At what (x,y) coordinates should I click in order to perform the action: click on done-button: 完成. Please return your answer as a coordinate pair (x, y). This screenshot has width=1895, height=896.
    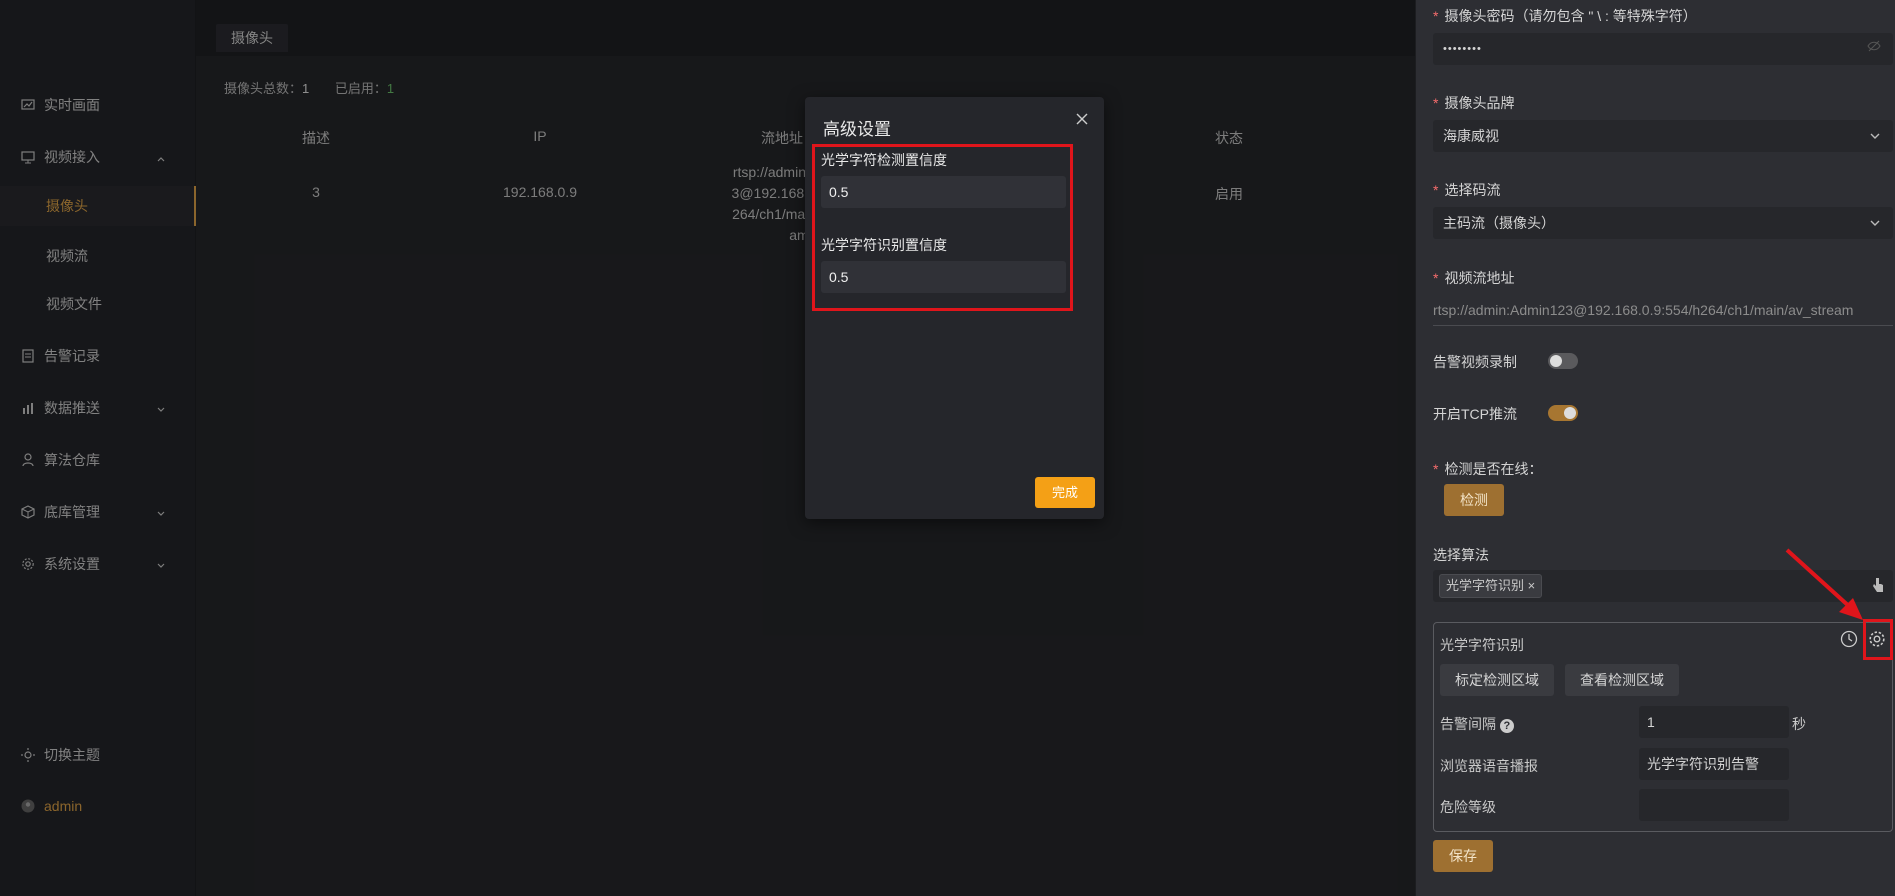
    Looking at the image, I should click on (1065, 492).